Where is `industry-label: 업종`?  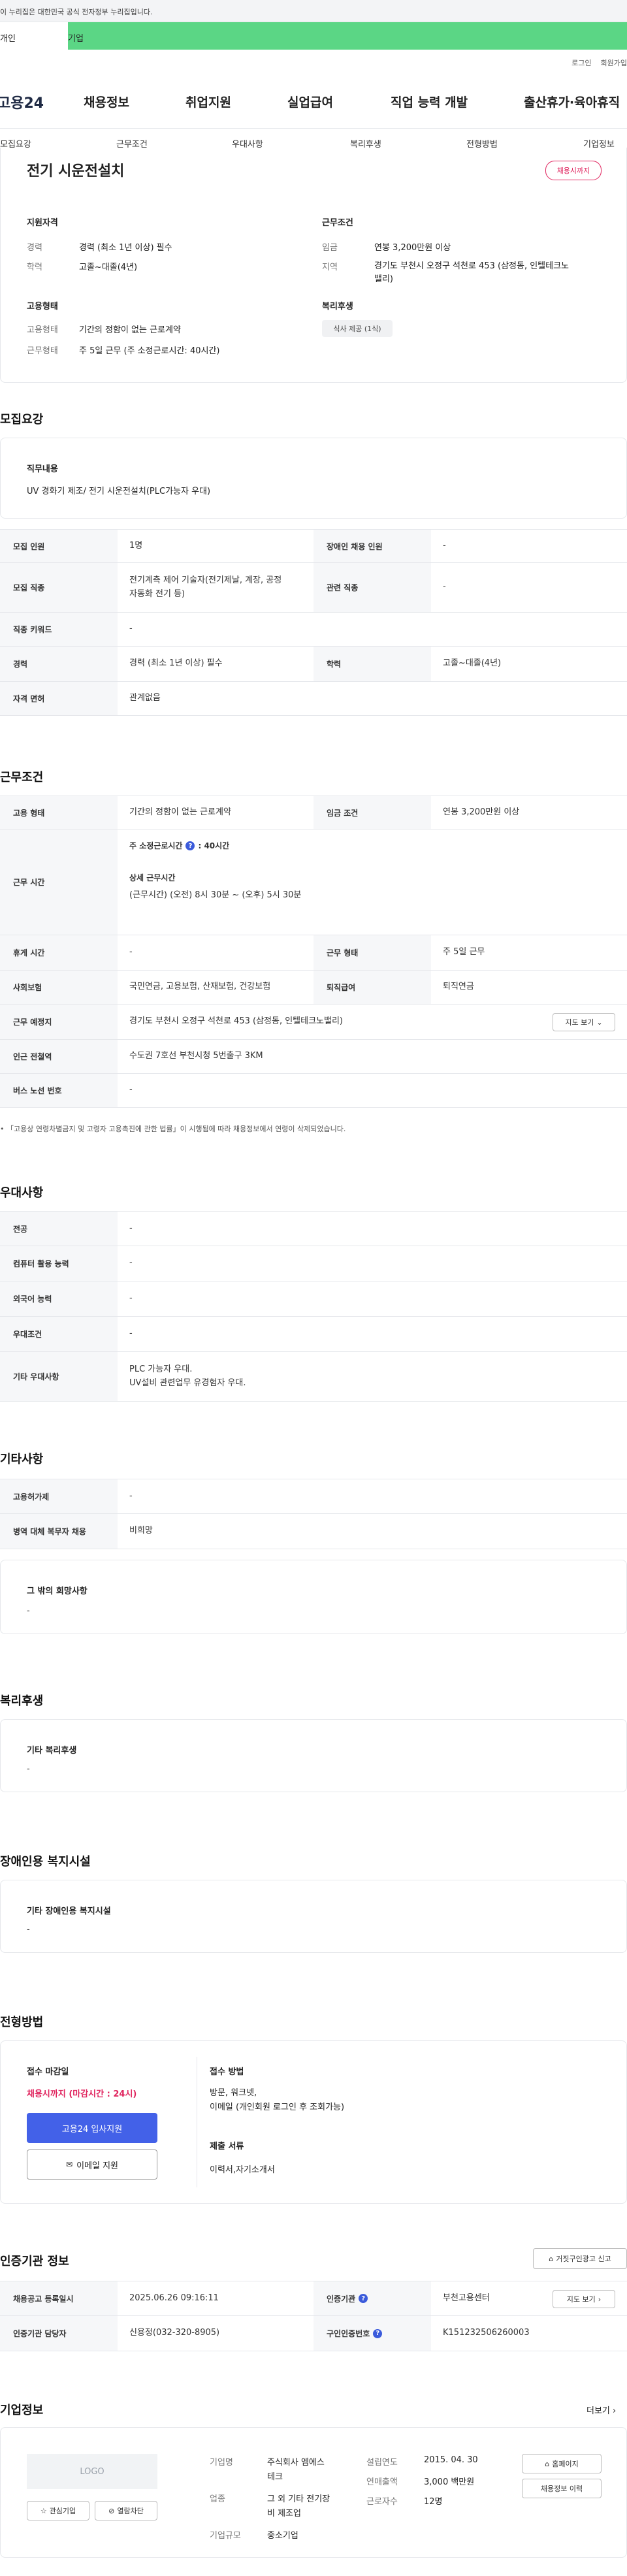
industry-label: 업종 is located at coordinates (217, 2499).